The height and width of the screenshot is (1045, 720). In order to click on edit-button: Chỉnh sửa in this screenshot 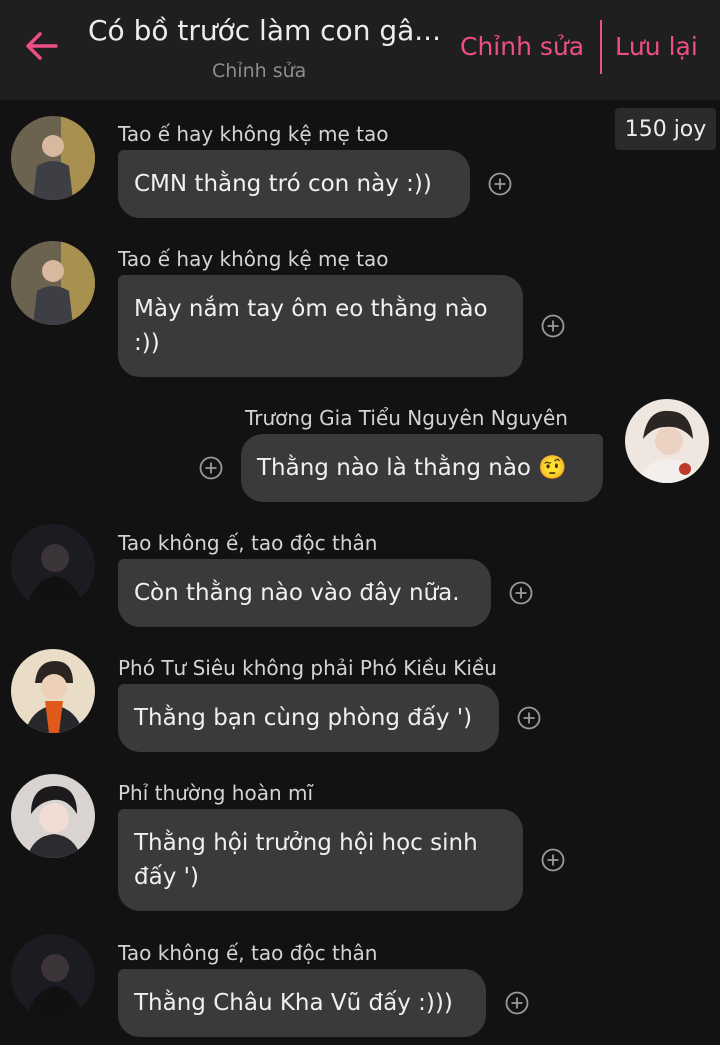, I will do `click(522, 46)`.